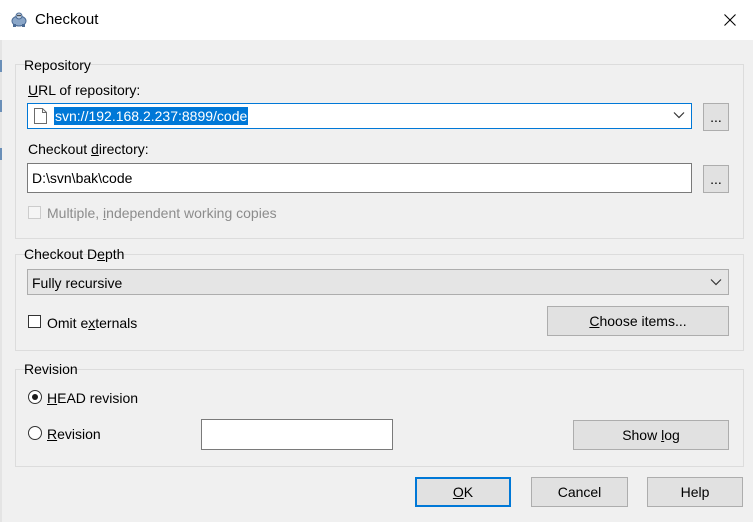 This screenshot has width=753, height=522. I want to click on ok-button: OK, so click(463, 492).